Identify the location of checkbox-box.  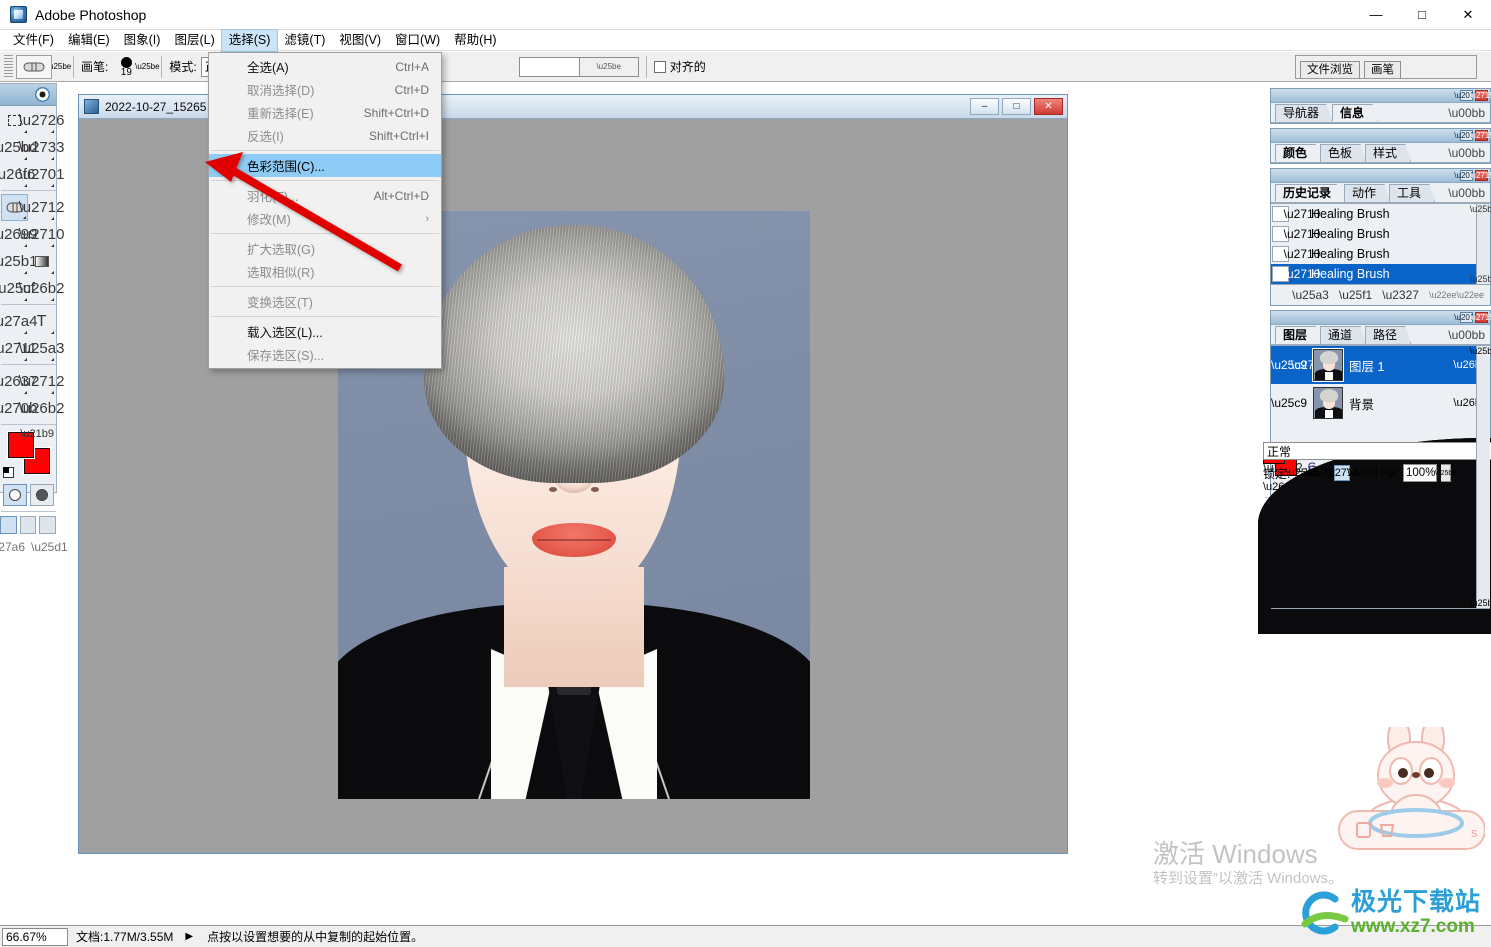
(659, 66).